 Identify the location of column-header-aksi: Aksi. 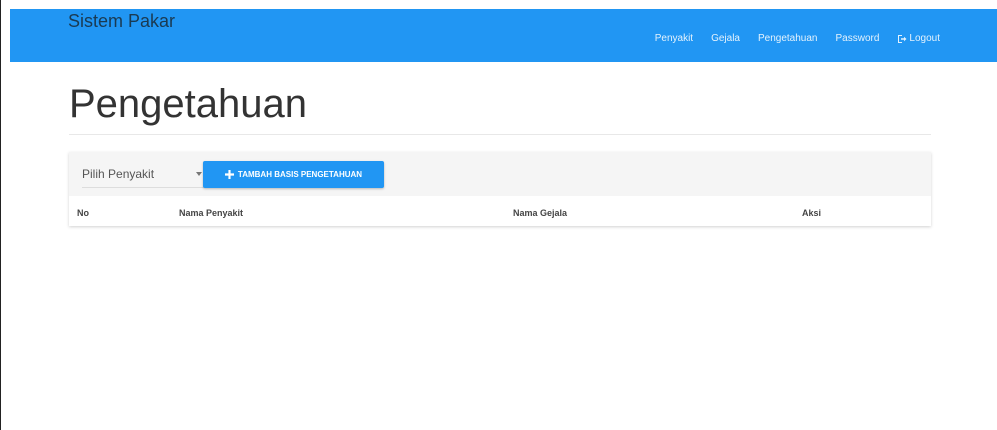
(812, 213).